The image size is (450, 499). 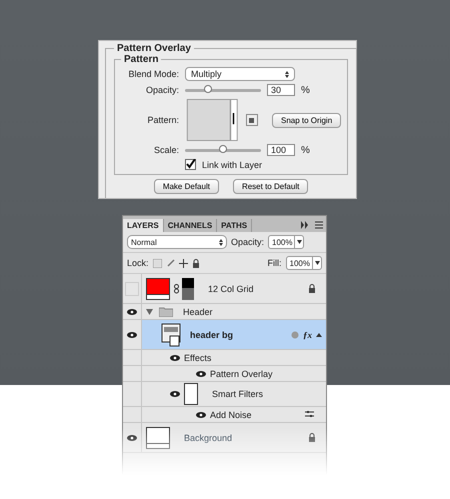 I want to click on layer-row: Add Noise, so click(x=224, y=415).